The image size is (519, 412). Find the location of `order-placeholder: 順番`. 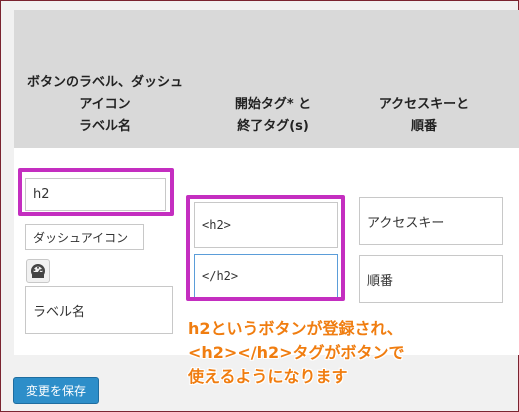

order-placeholder: 順番 is located at coordinates (380, 281).